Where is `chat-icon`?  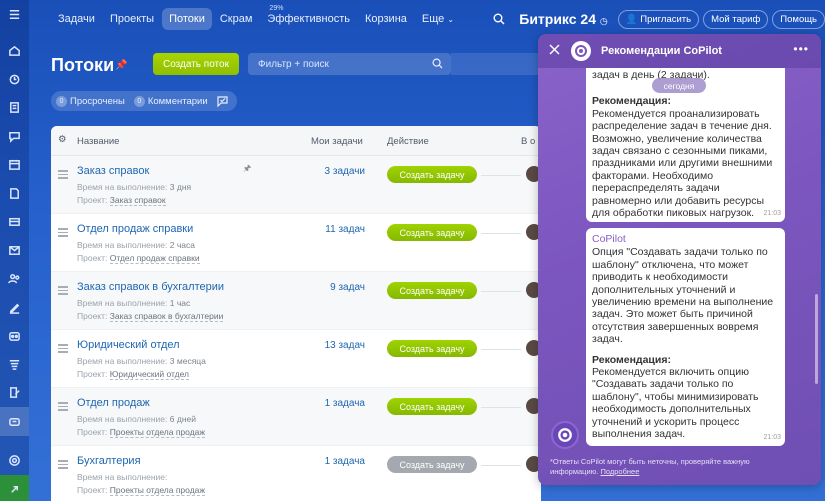 chat-icon is located at coordinates (14, 136).